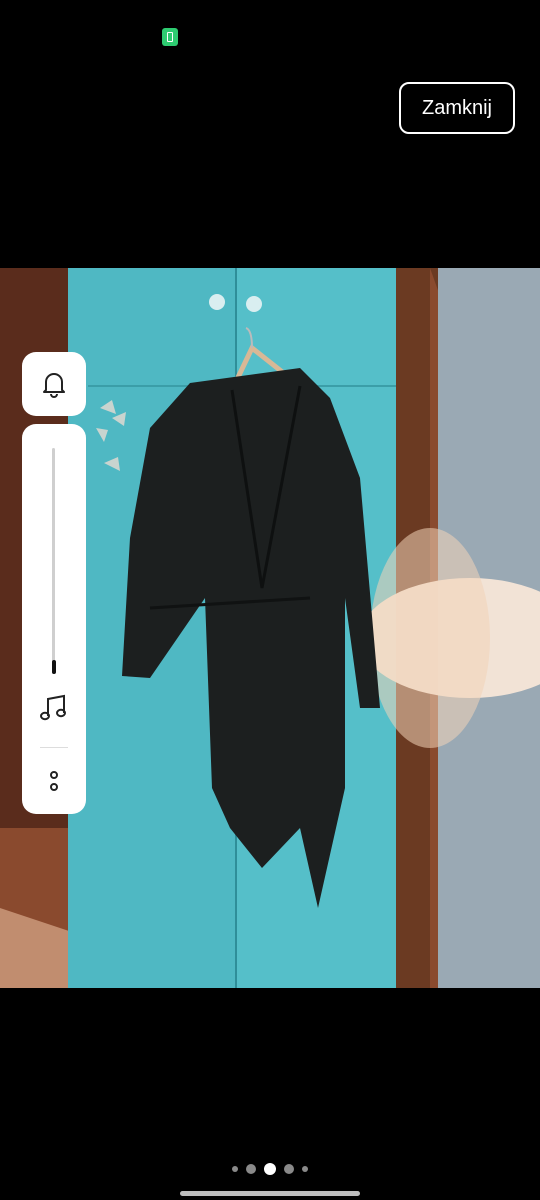  I want to click on volume-panel, so click(54, 583).